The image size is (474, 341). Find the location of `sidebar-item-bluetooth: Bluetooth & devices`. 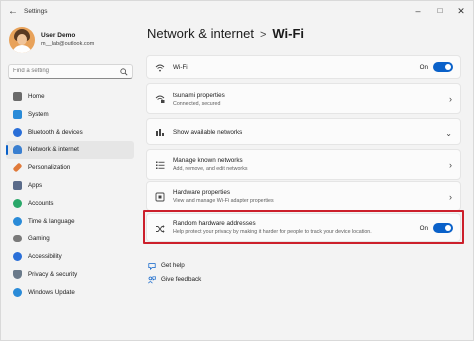

sidebar-item-bluetooth: Bluetooth & devices is located at coordinates (70, 133).